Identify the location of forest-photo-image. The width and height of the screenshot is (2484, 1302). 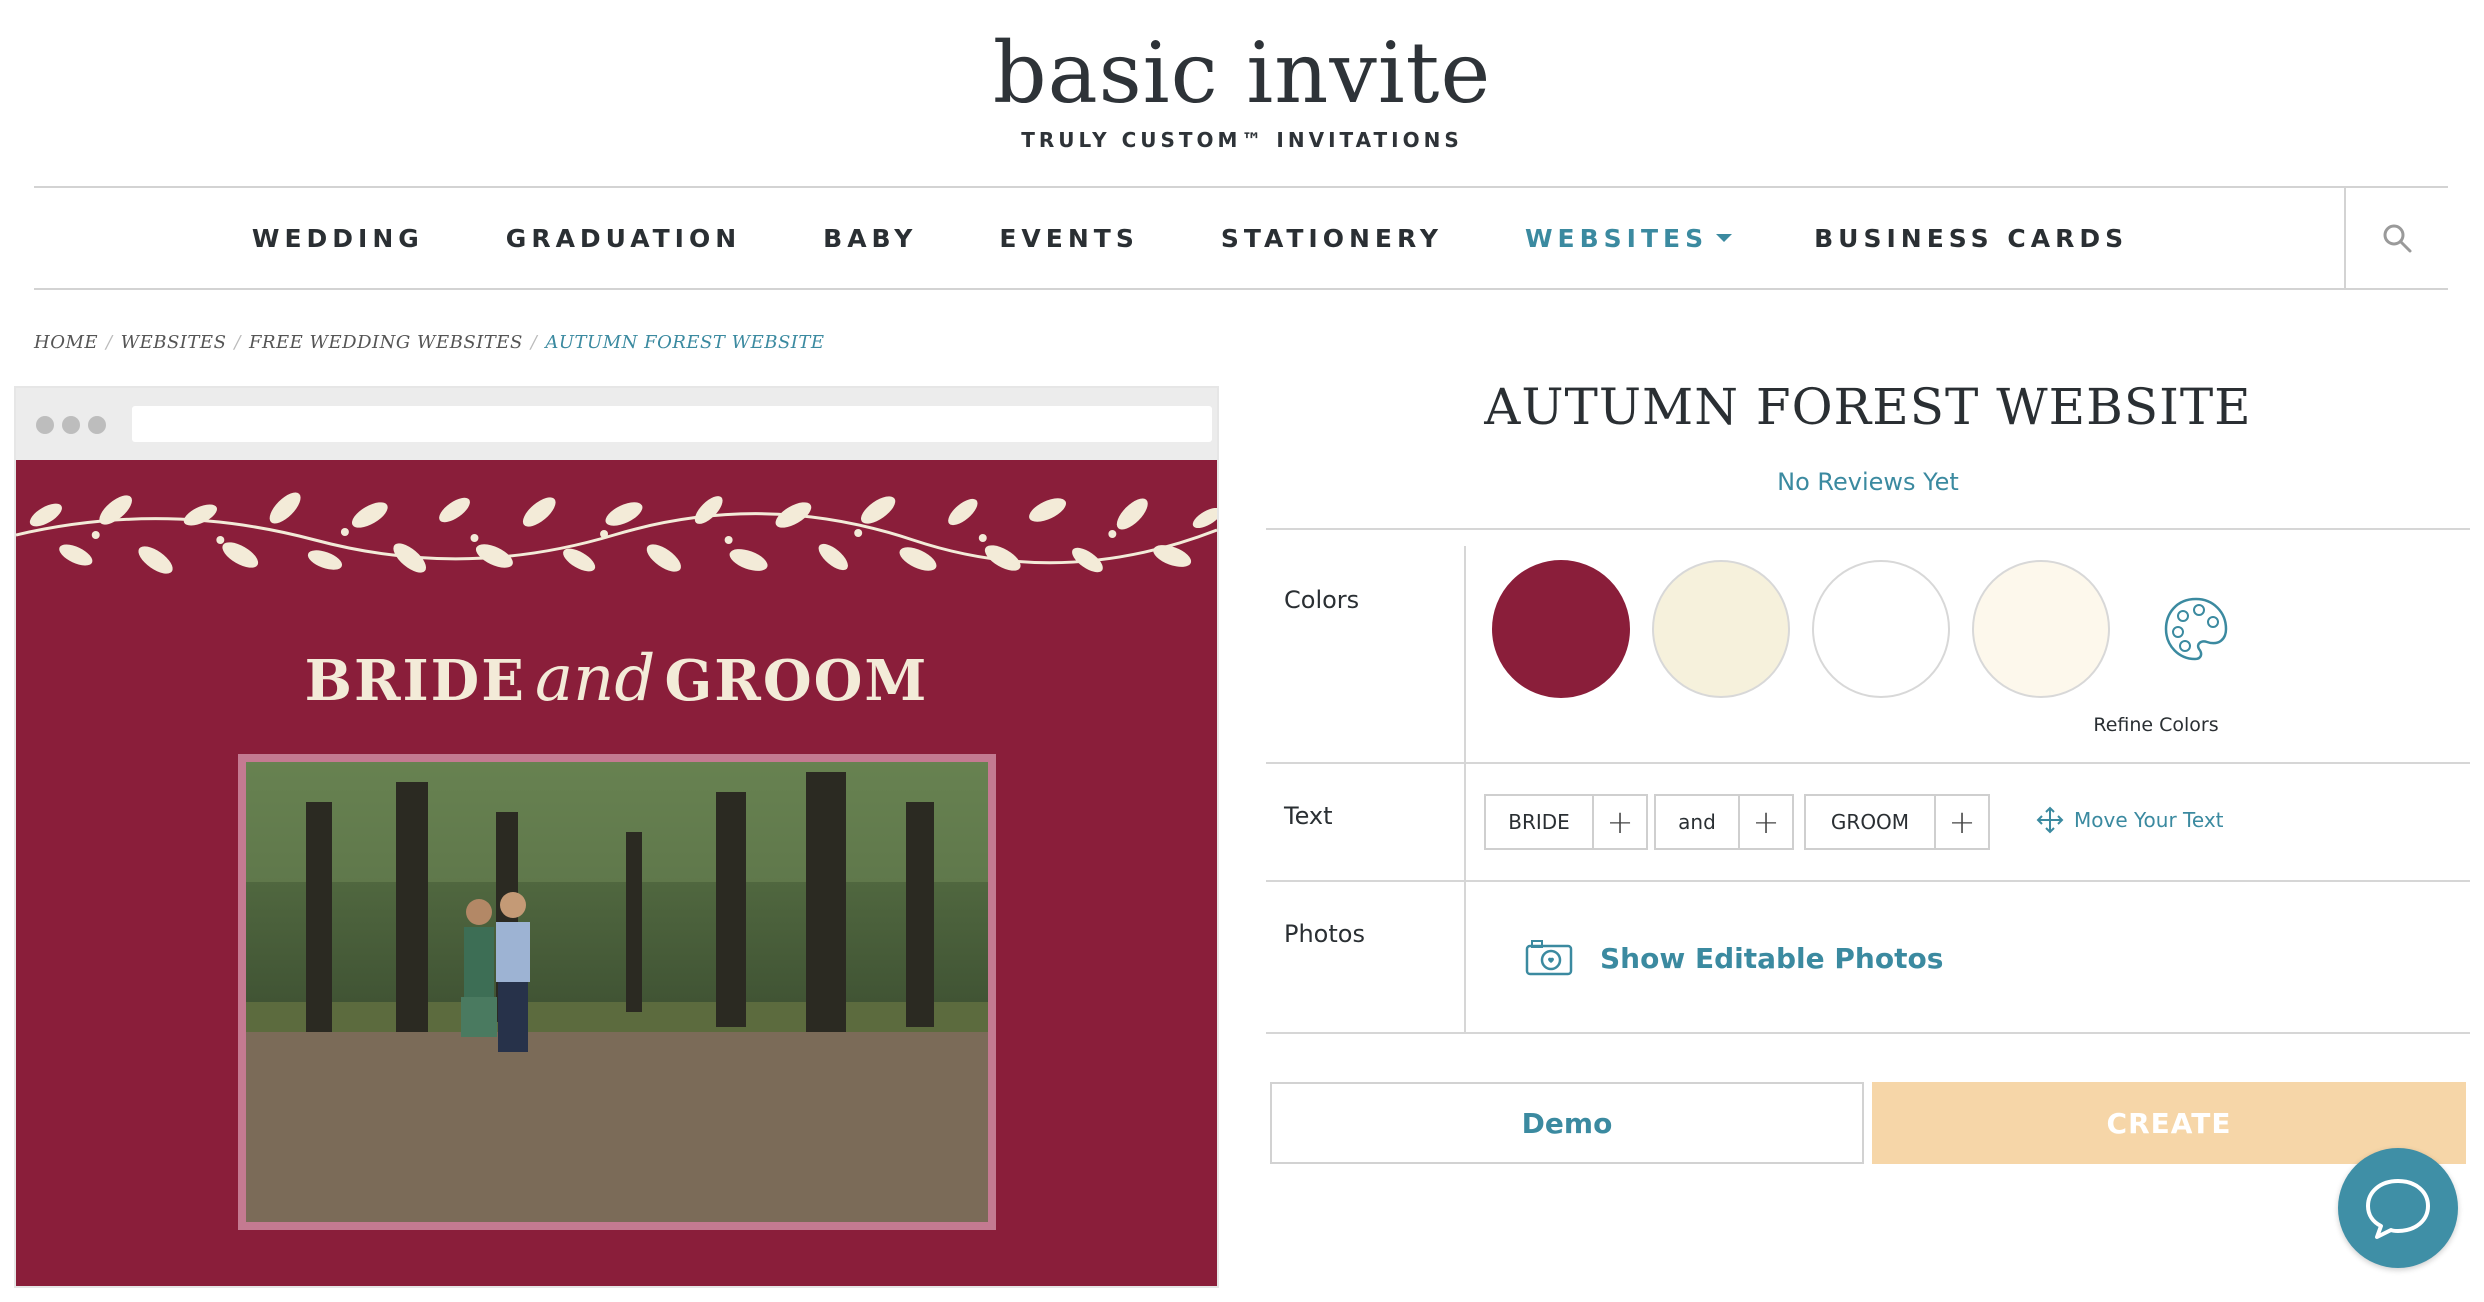
(617, 992).